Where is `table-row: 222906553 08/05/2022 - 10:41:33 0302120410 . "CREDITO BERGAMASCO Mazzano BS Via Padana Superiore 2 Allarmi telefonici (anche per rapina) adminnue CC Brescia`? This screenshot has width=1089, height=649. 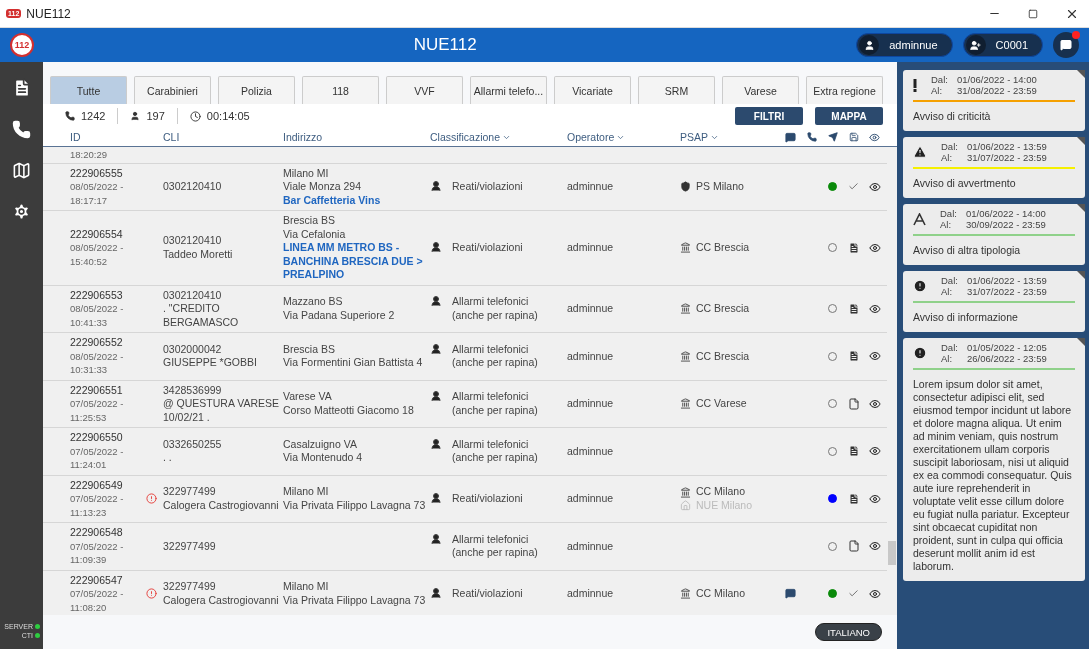
table-row: 222906553 08/05/2022 - 10:41:33 0302120410 . "CREDITO BERGAMASCO Mazzano BS Via Padana Superiore 2 Allarmi telefonici (anche per rapina) adminnue CC Brescia is located at coordinates (465, 309).